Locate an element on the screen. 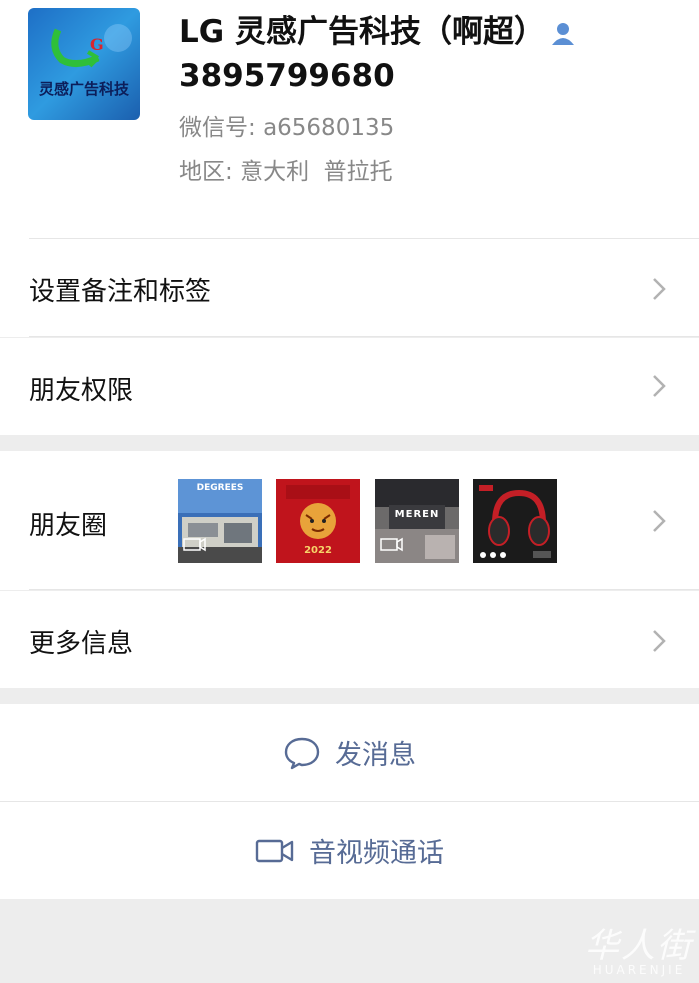  more-info-row: 更多信息 is located at coordinates (349, 639).